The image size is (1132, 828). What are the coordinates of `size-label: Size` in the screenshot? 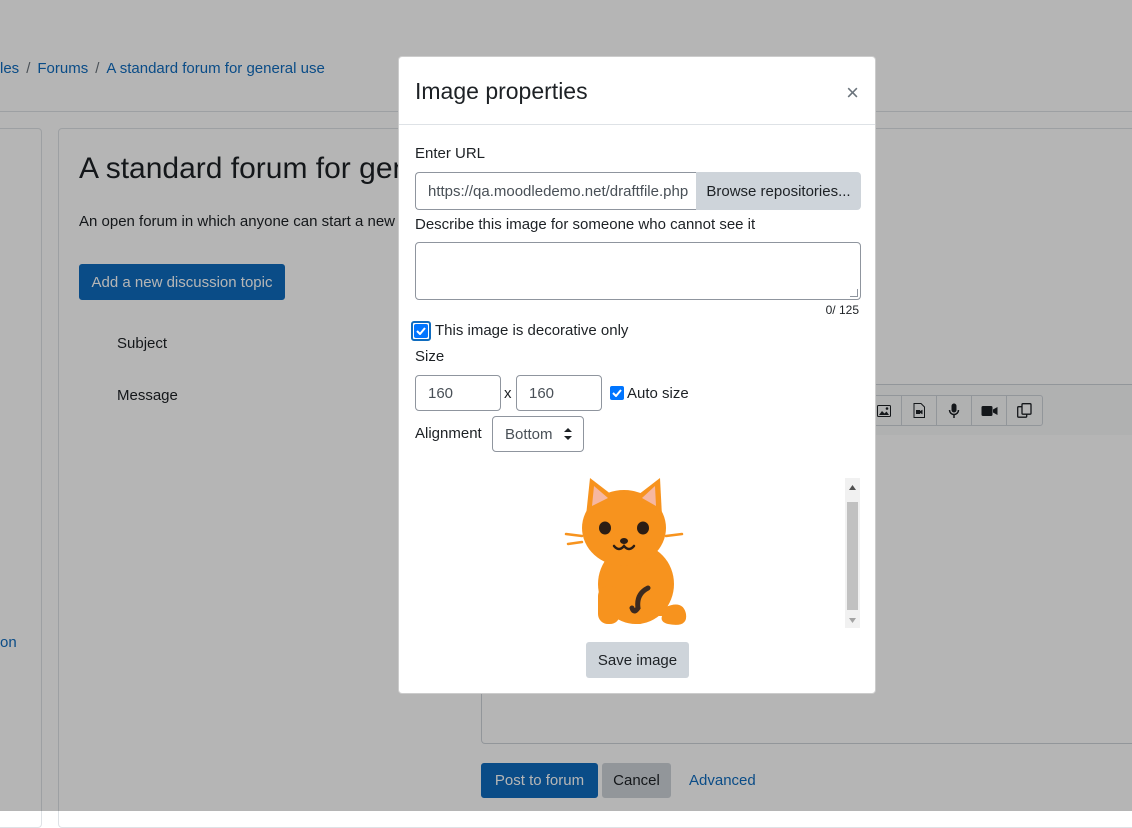 It's located at (430, 356).